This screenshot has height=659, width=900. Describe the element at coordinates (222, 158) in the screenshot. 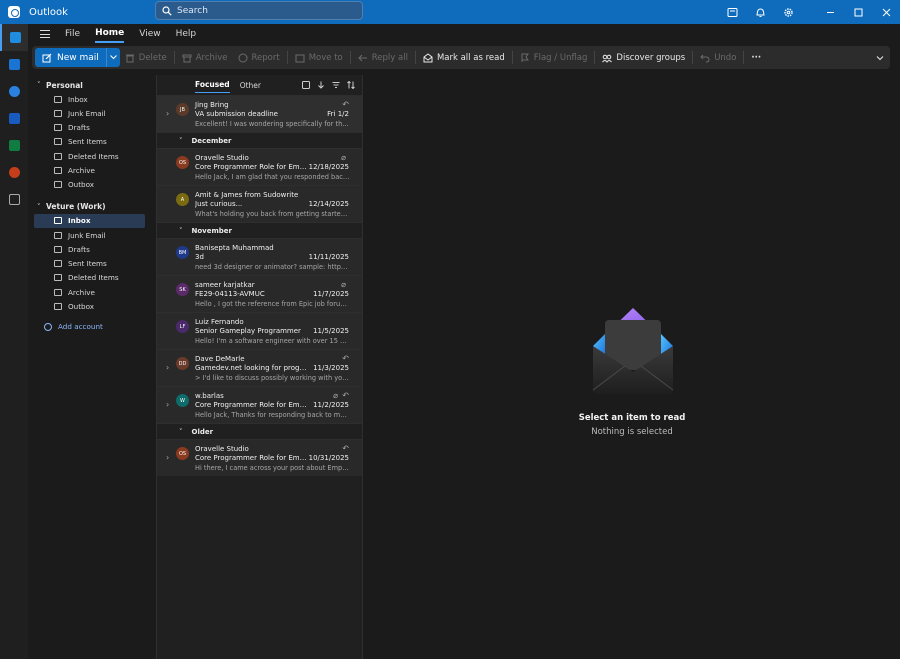

I see `message-sender: Oravelle Studio` at that location.